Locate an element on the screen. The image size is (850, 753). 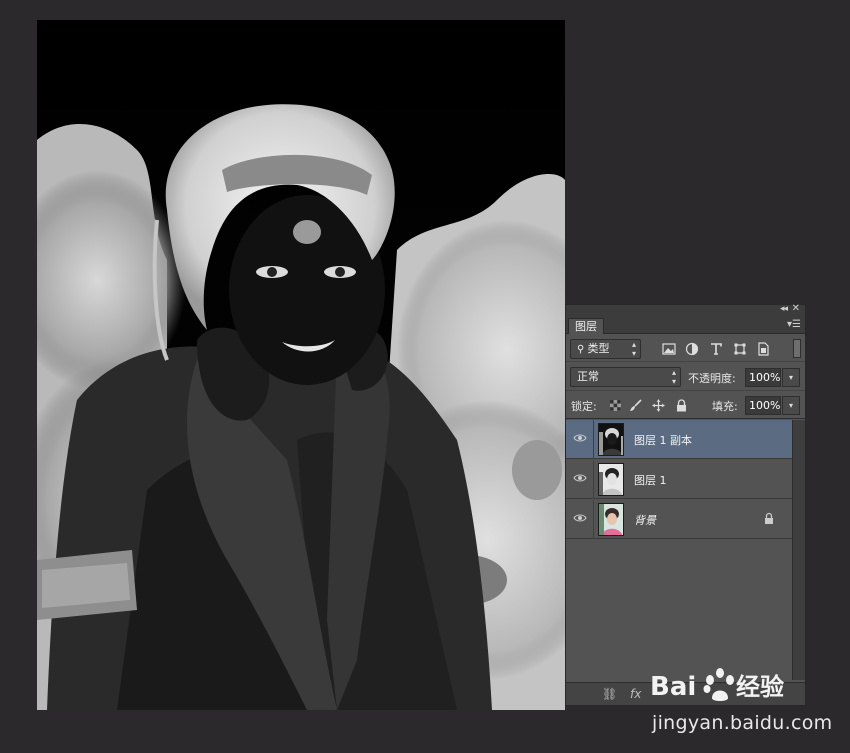
smart-object-filter-icon is located at coordinates (763, 349).